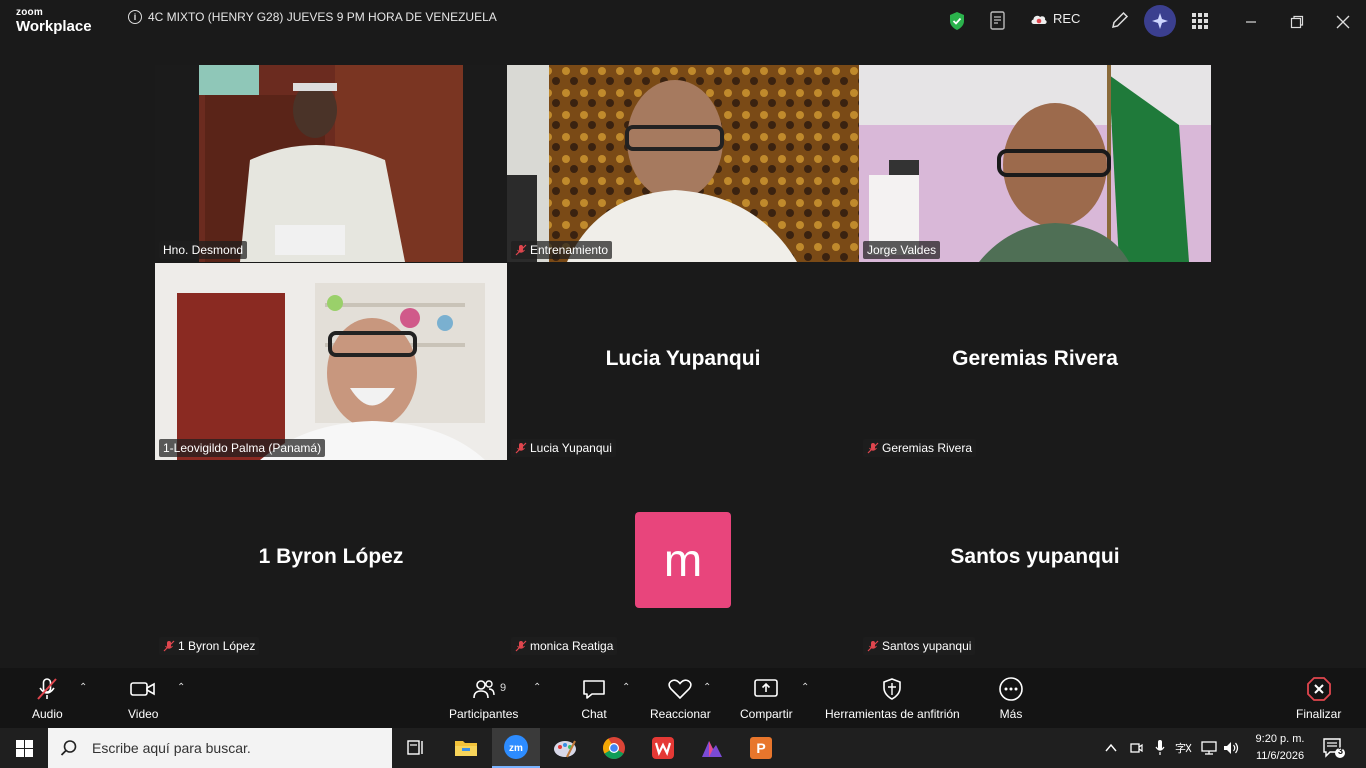 Image resolution: width=1366 pixels, height=768 pixels. I want to click on muted-microphone-icon, so click(47, 689).